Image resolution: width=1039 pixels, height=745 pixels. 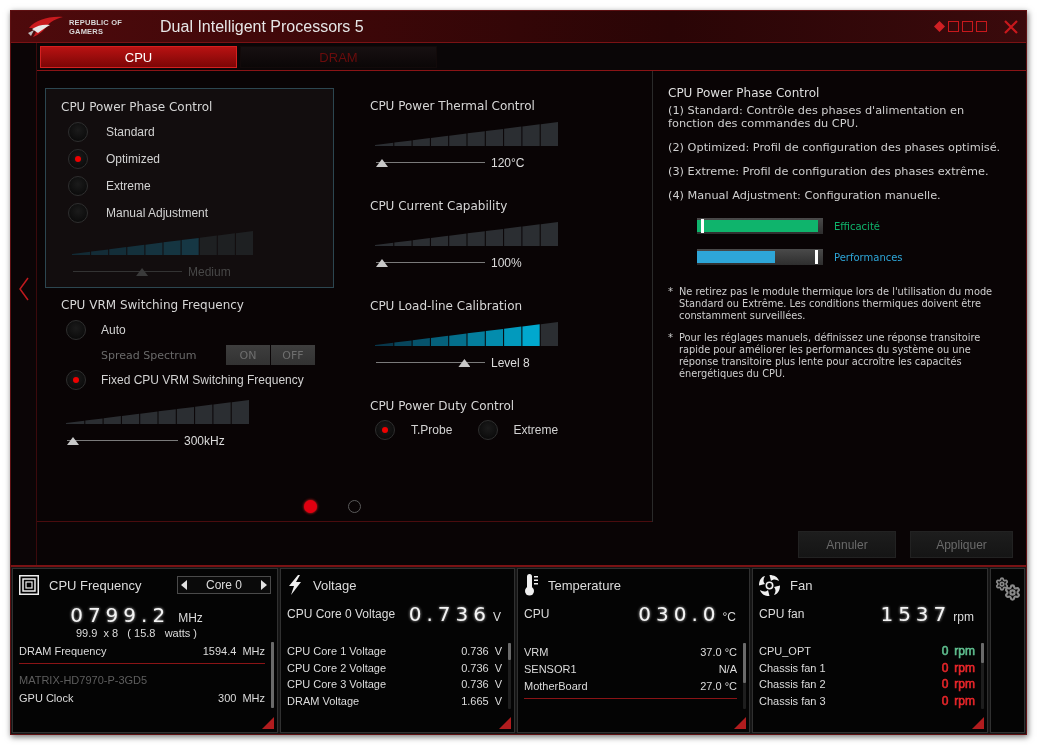 I want to click on panel-title: Fan, so click(x=801, y=585).